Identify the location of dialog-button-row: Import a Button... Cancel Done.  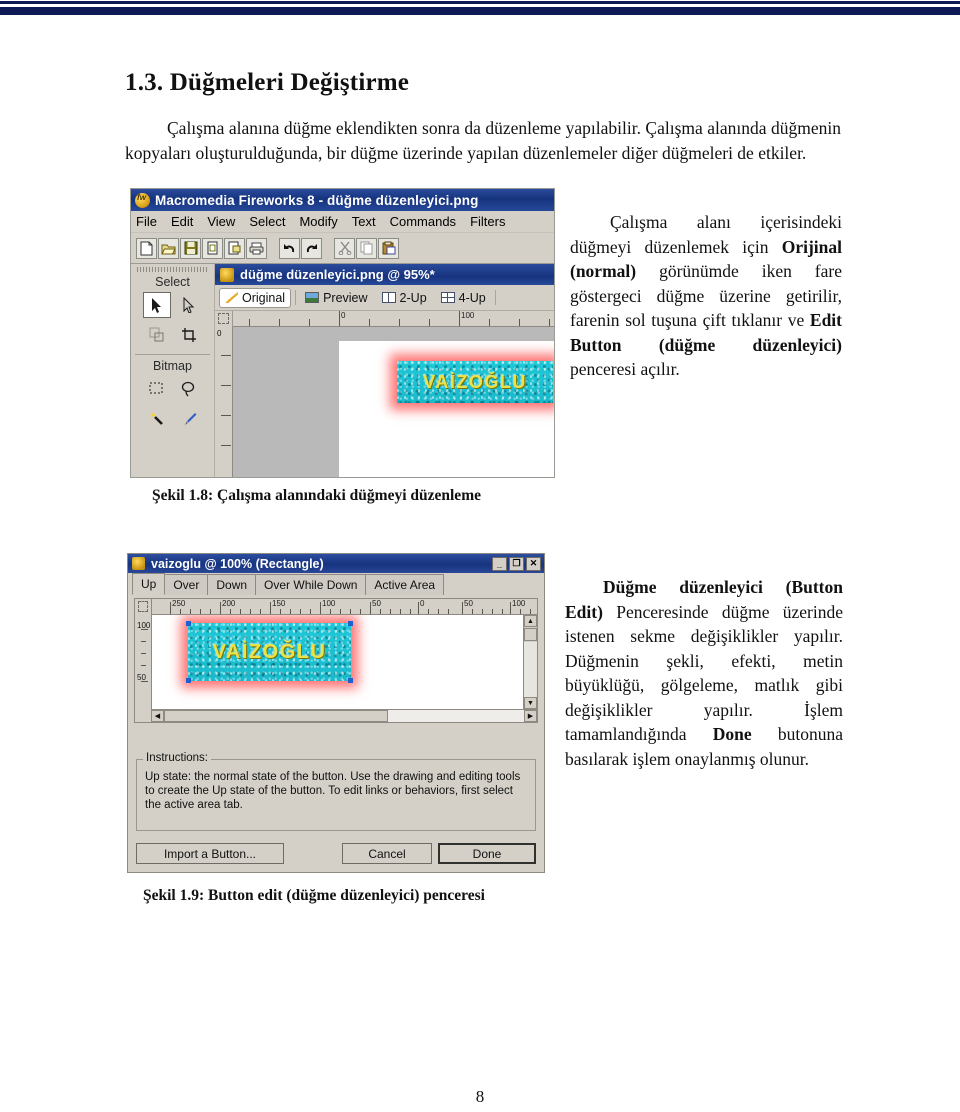
(336, 853).